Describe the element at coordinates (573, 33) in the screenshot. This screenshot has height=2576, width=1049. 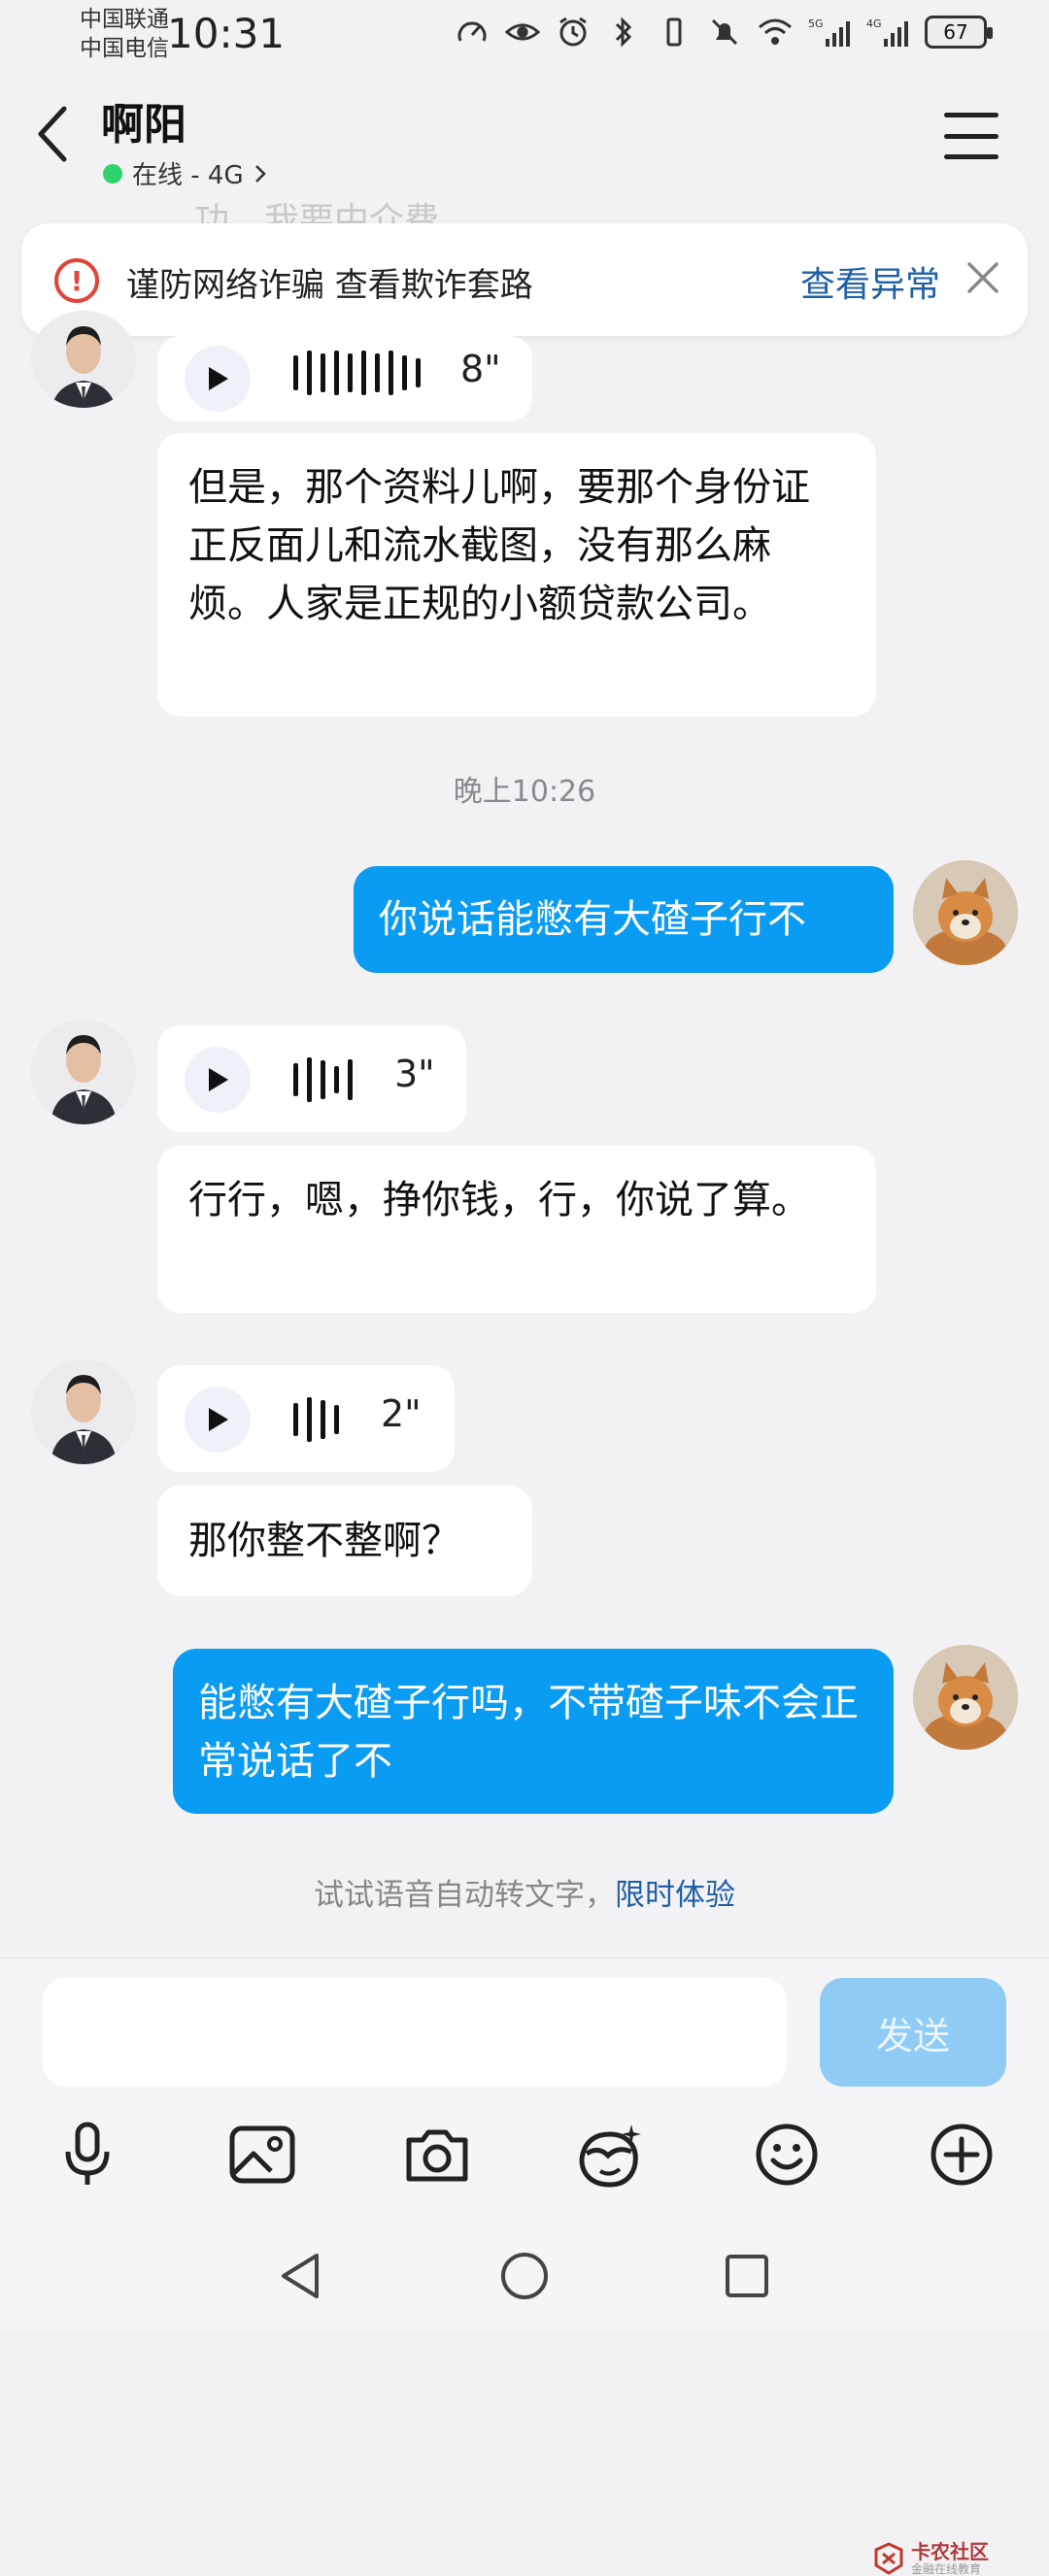
I see `alarm-icon` at that location.